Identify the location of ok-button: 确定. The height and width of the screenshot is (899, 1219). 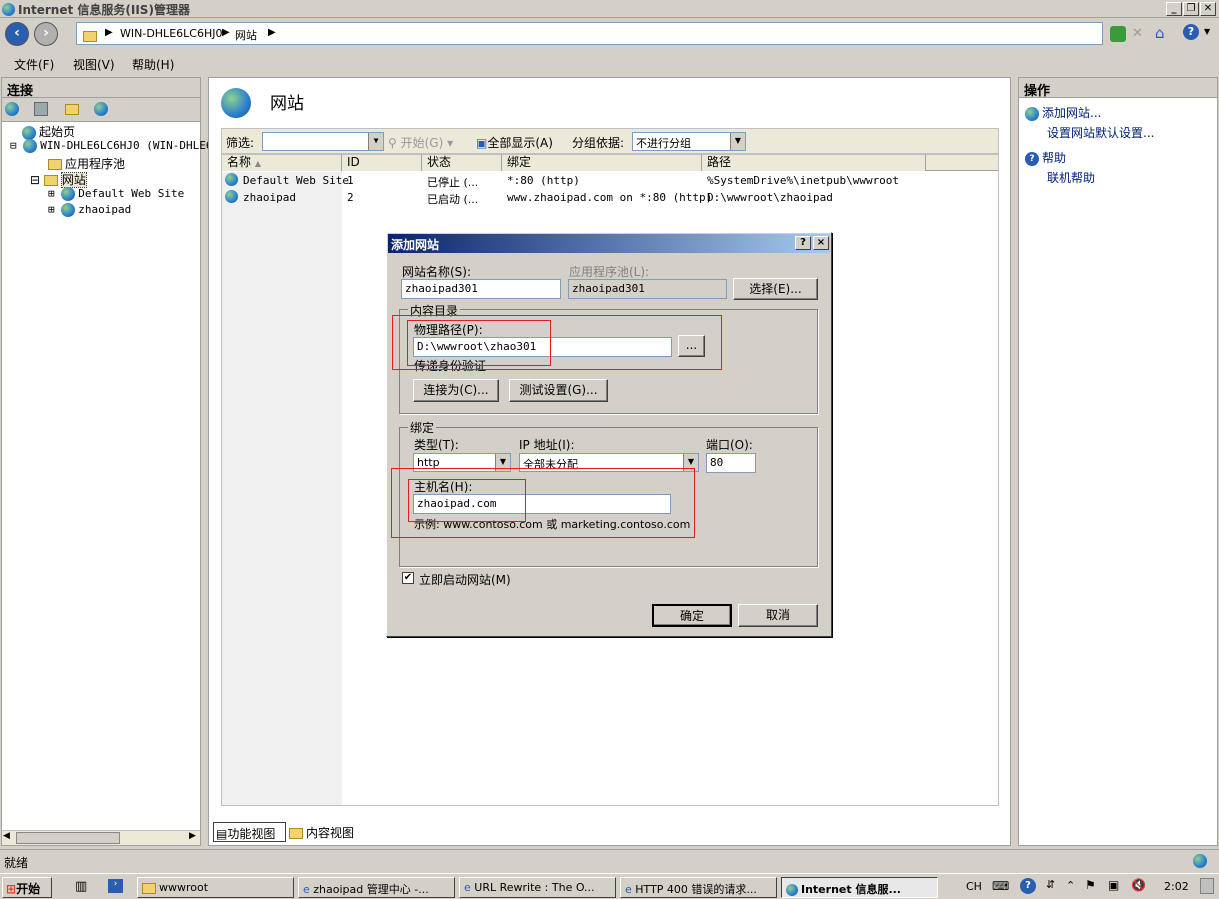
(692, 615).